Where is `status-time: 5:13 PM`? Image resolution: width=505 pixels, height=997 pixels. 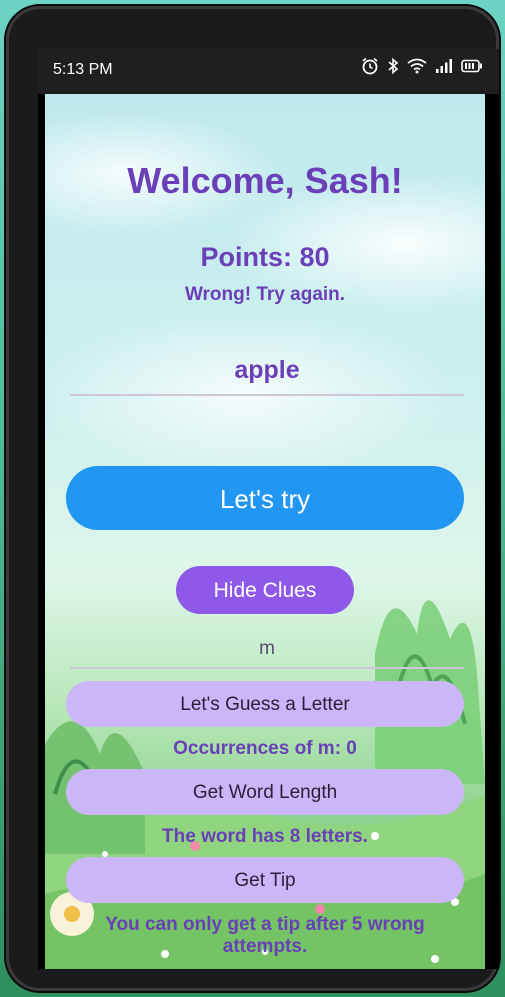
status-time: 5:13 PM is located at coordinates (83, 69).